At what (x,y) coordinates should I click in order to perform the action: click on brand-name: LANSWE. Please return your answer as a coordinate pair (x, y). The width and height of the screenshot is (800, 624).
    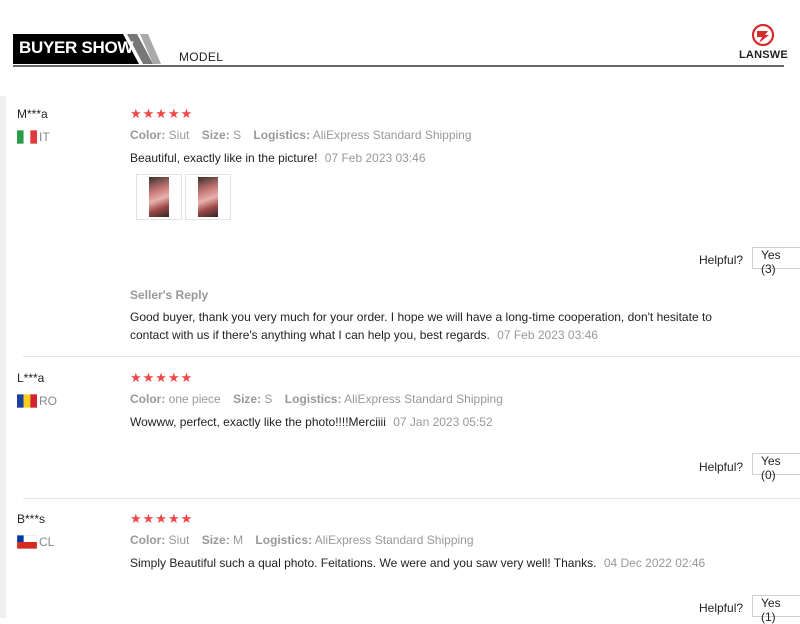
    Looking at the image, I should click on (763, 55).